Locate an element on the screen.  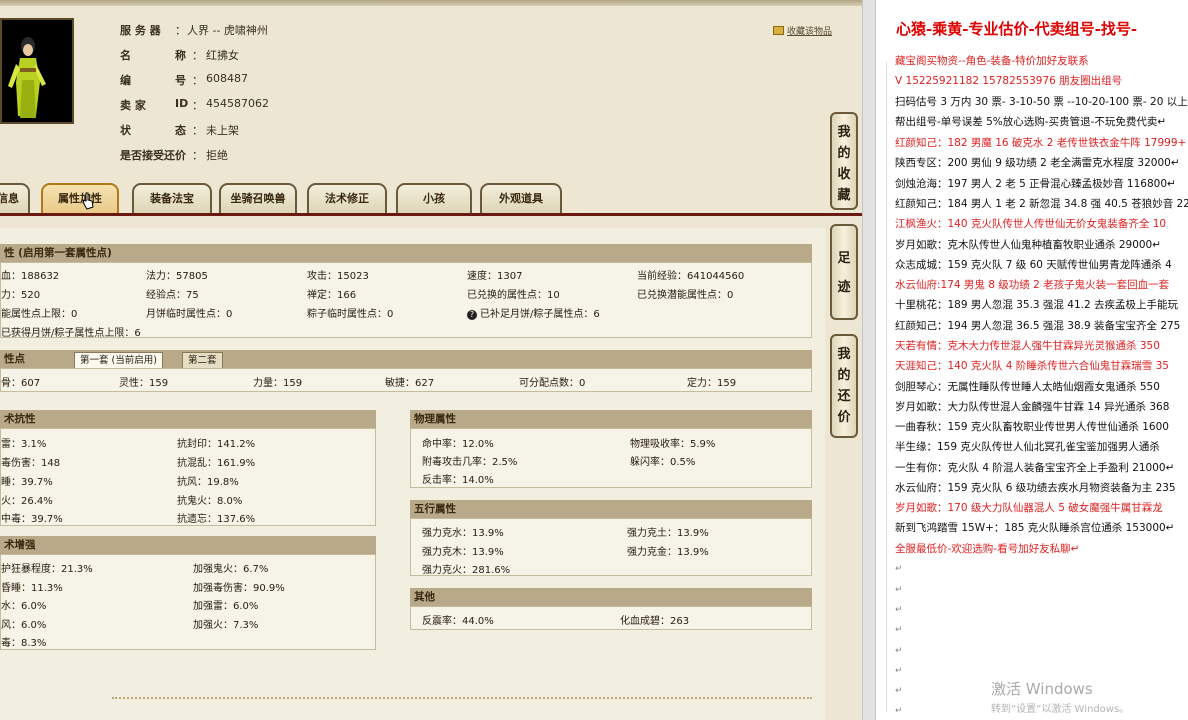
footprint-button: 足迹 is located at coordinates (844, 272).